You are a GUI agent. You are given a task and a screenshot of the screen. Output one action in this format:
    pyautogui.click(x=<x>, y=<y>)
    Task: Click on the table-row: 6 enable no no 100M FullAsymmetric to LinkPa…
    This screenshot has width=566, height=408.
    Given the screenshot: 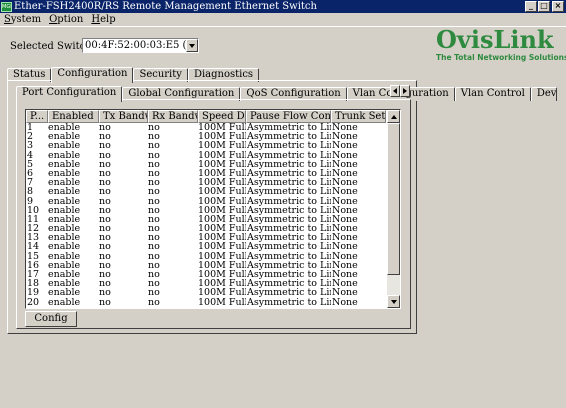 What is the action you would take?
    pyautogui.click(x=206, y=173)
    